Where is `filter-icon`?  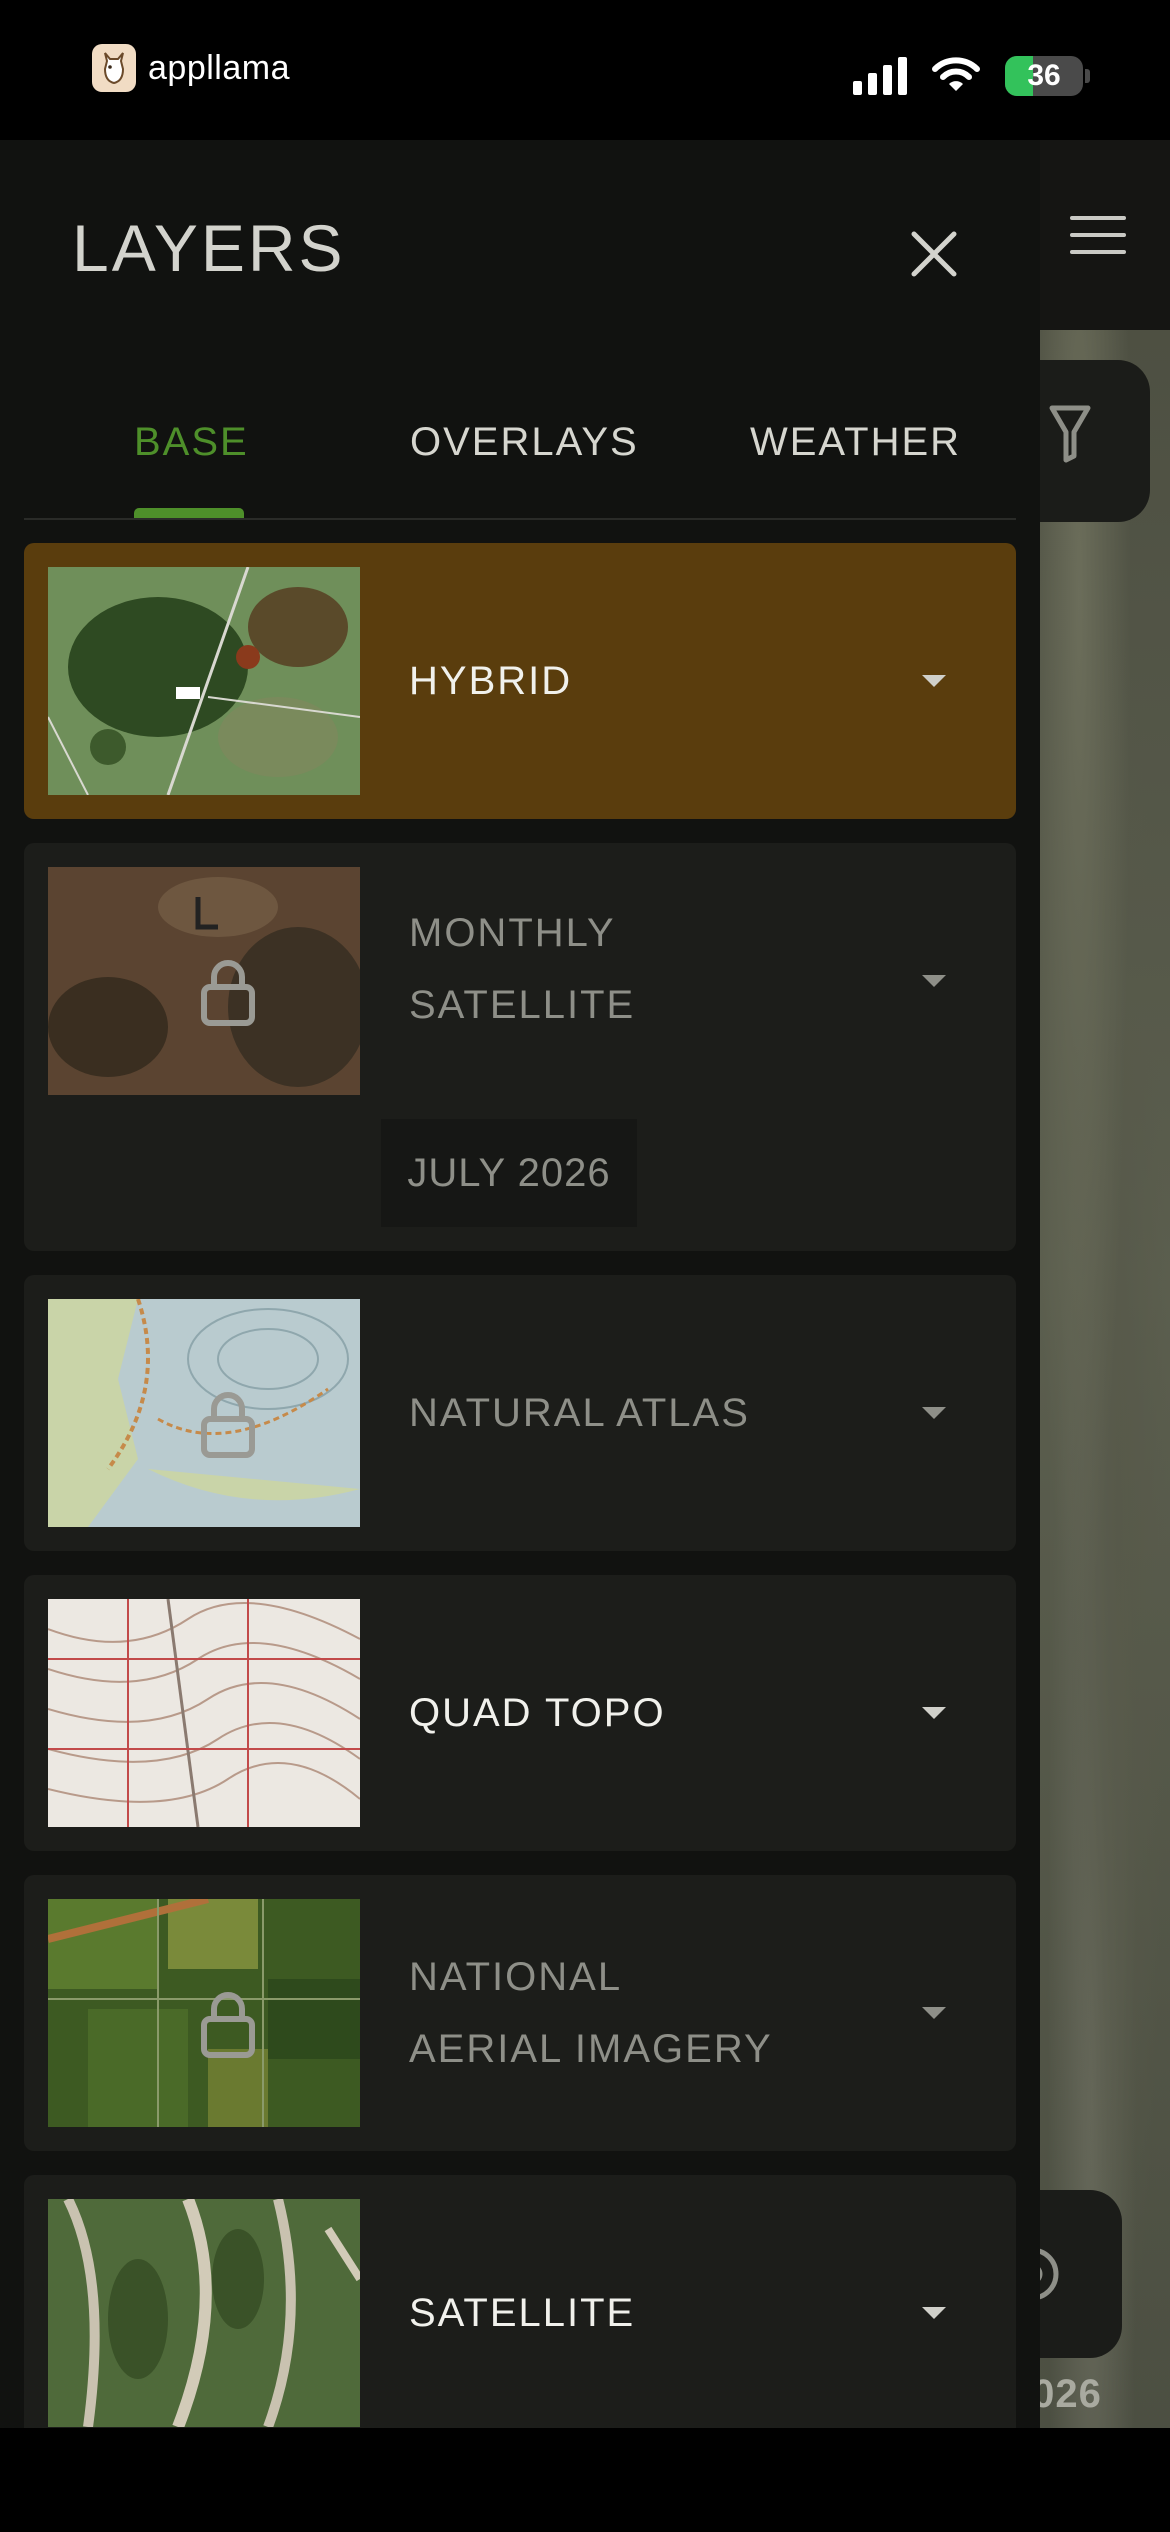 filter-icon is located at coordinates (1070, 434).